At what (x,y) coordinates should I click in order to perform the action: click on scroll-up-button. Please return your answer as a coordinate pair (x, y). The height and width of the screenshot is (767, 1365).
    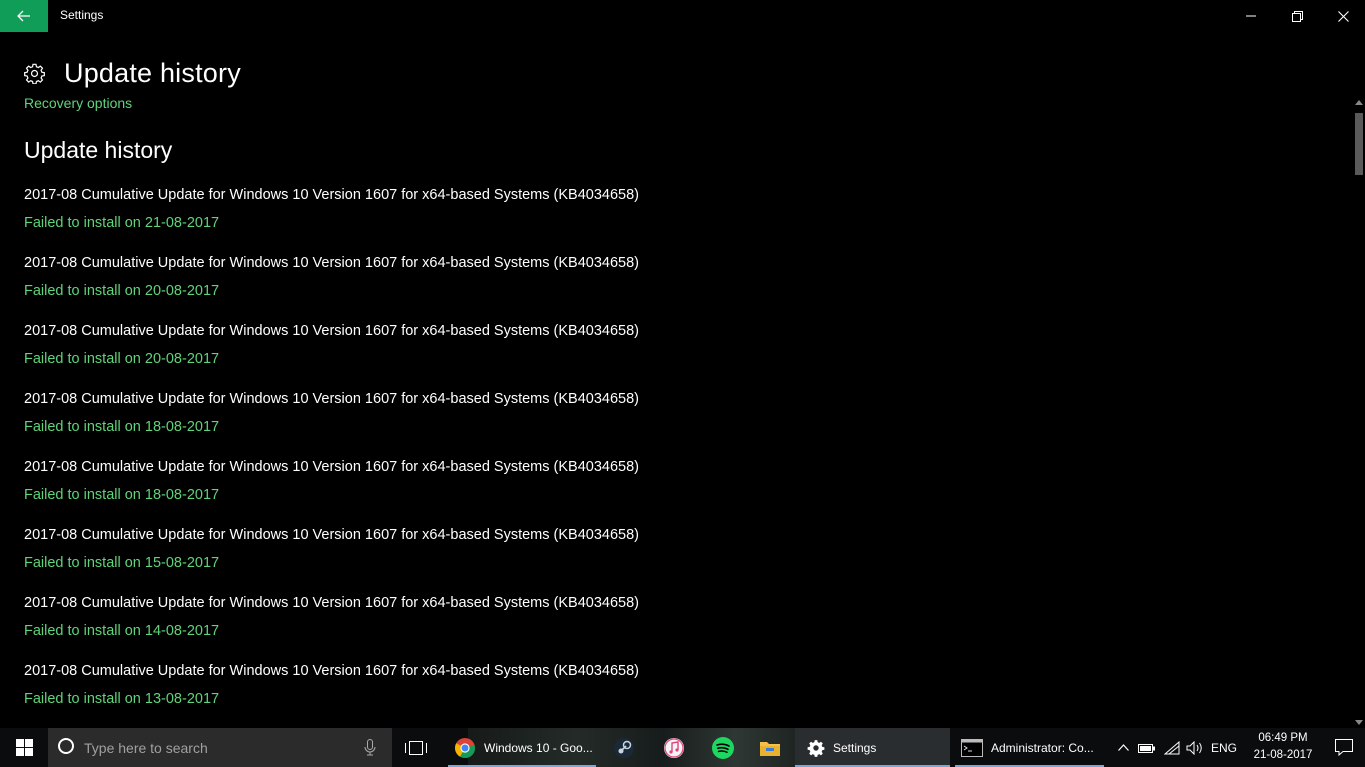
    Looking at the image, I should click on (1359, 102).